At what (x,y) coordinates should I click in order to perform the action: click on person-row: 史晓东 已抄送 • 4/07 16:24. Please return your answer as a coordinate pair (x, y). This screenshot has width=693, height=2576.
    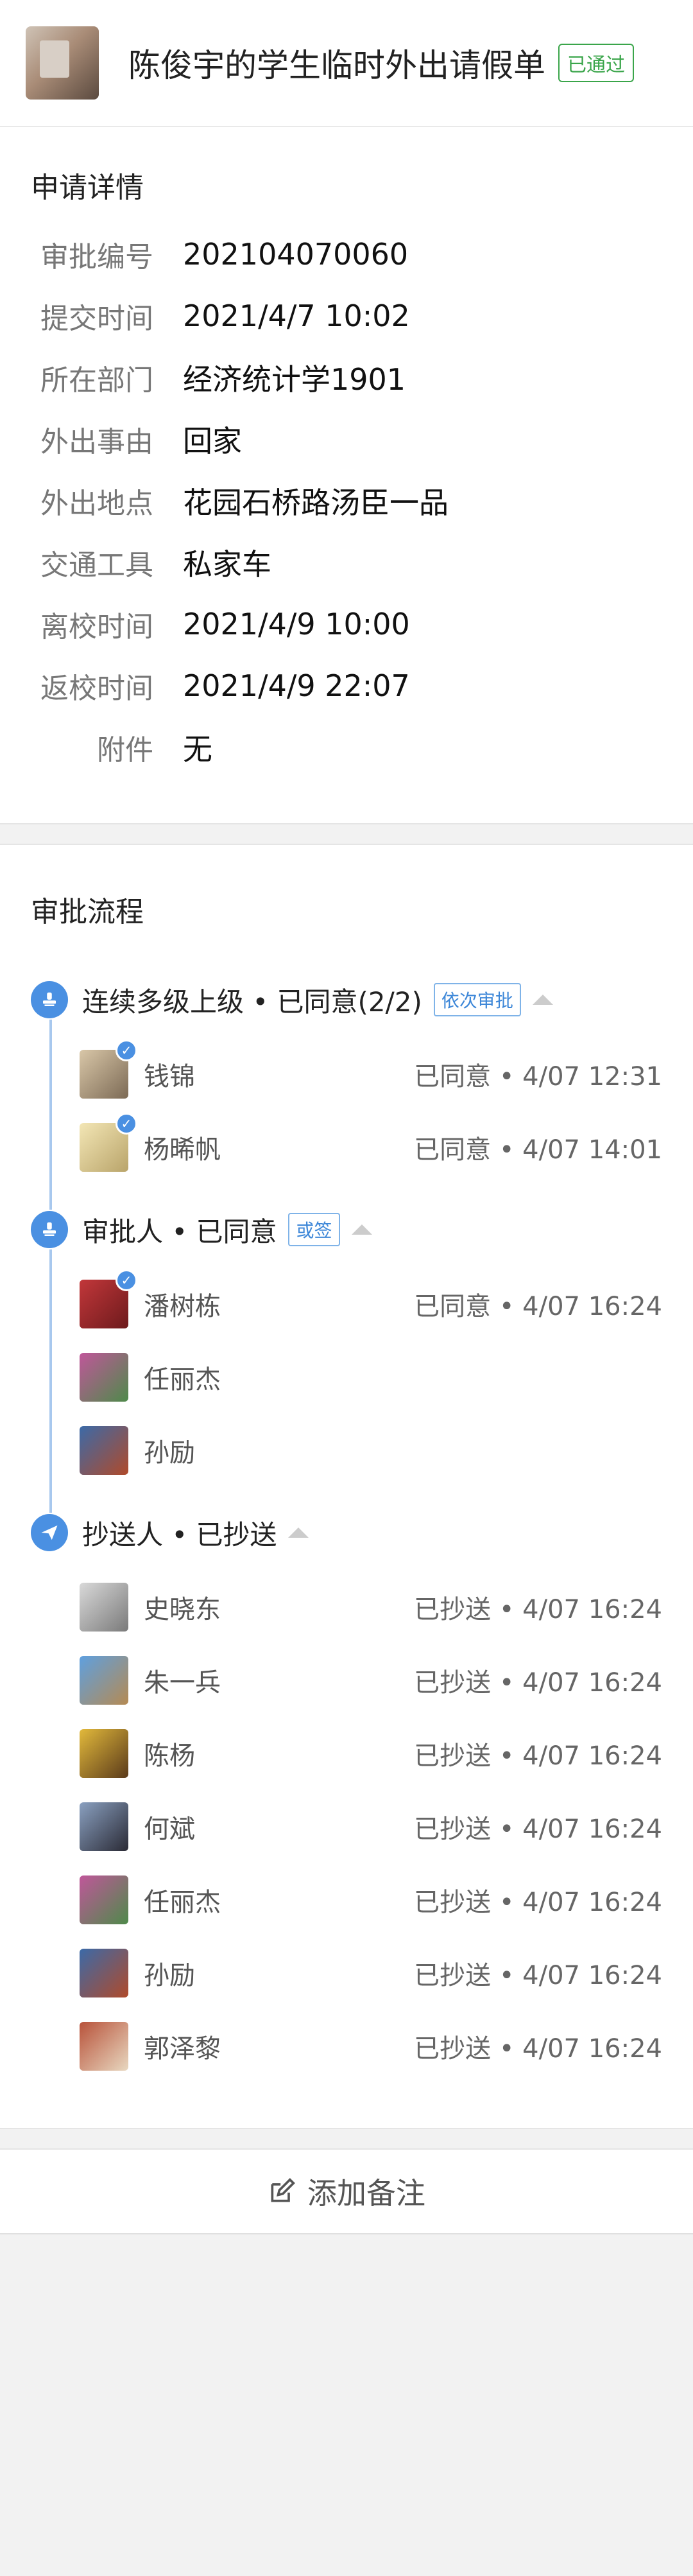
    Looking at the image, I should click on (371, 1607).